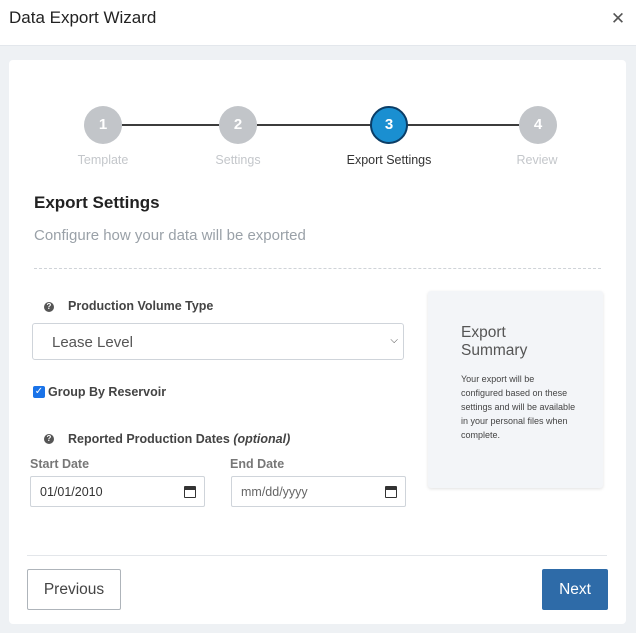 Image resolution: width=636 pixels, height=633 pixels. What do you see at coordinates (97, 202) in the screenshot?
I see `section-title: Export Settings` at bounding box center [97, 202].